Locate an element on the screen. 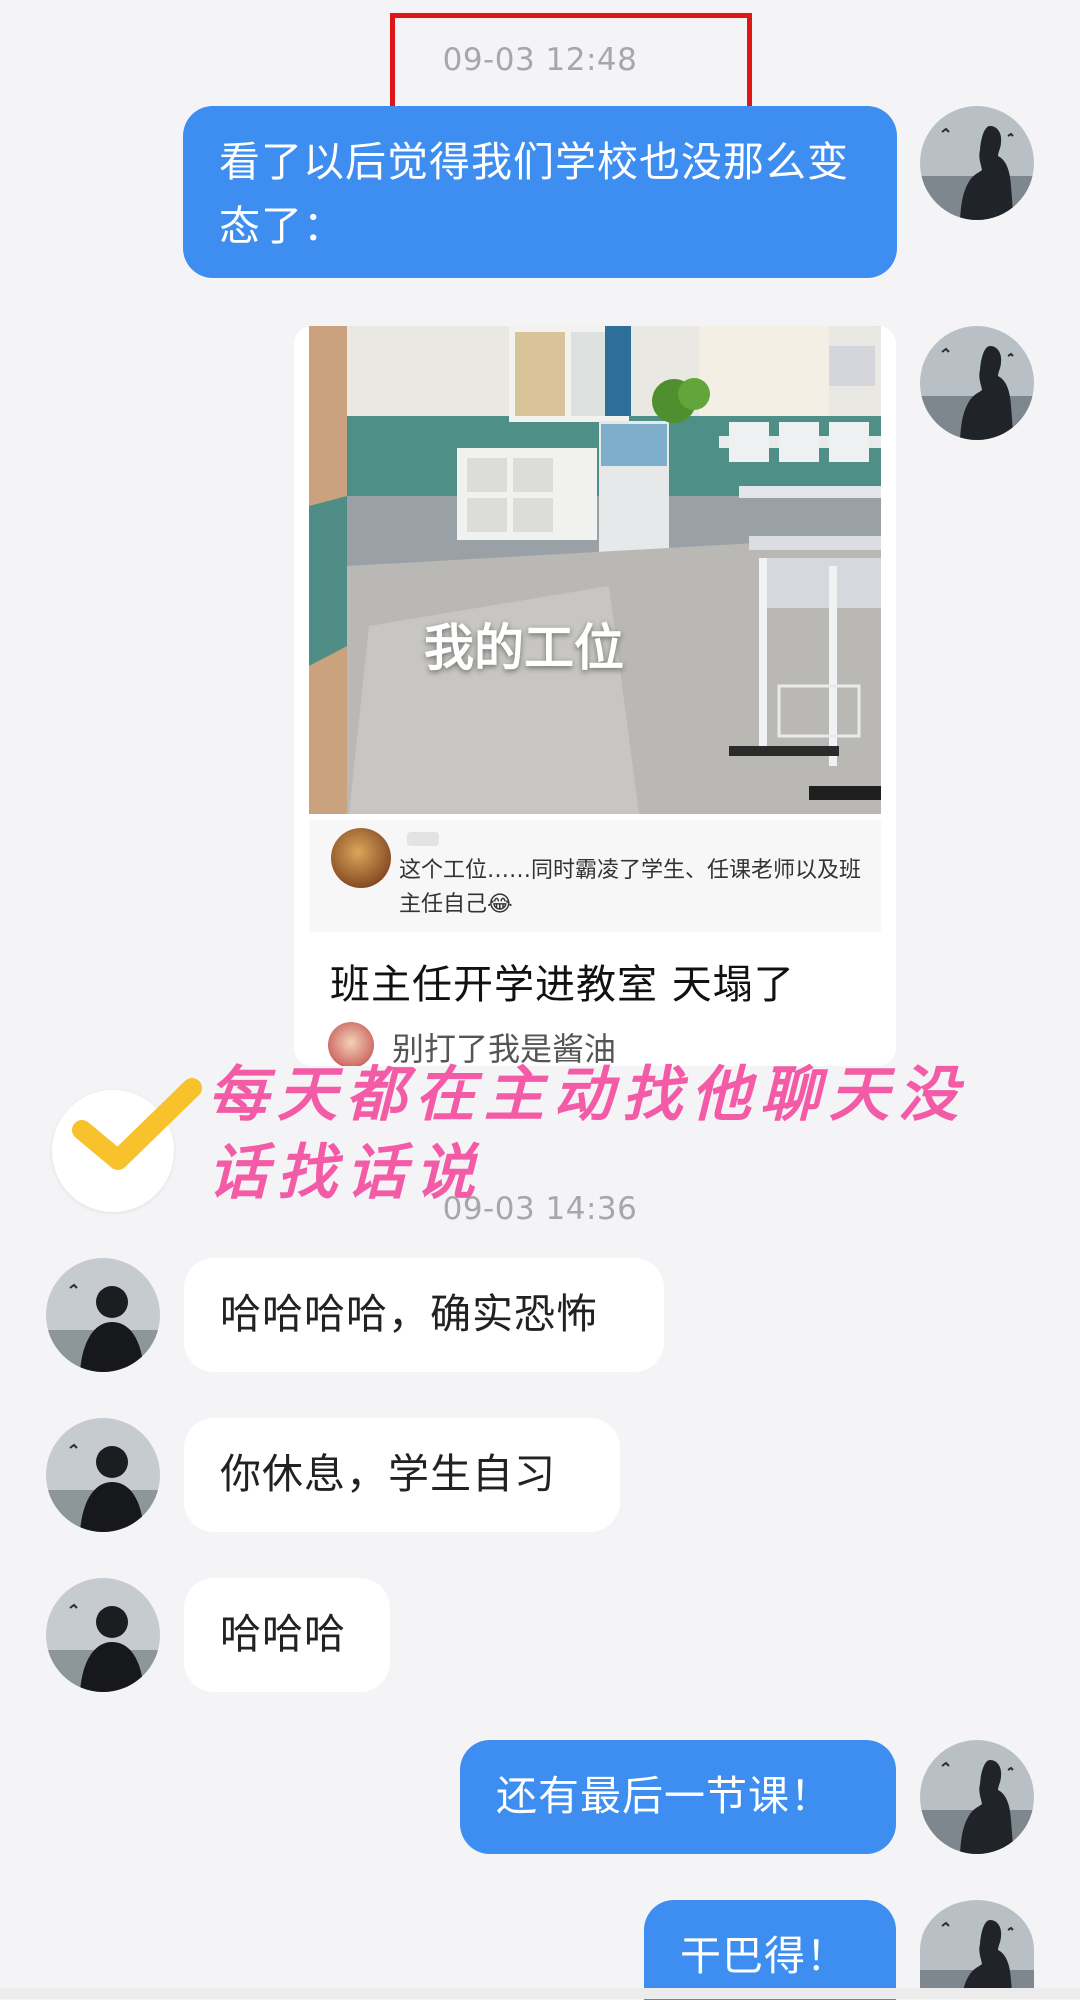 This screenshot has height=2000, width=1080. post-image: 我的工位 is located at coordinates (595, 570).